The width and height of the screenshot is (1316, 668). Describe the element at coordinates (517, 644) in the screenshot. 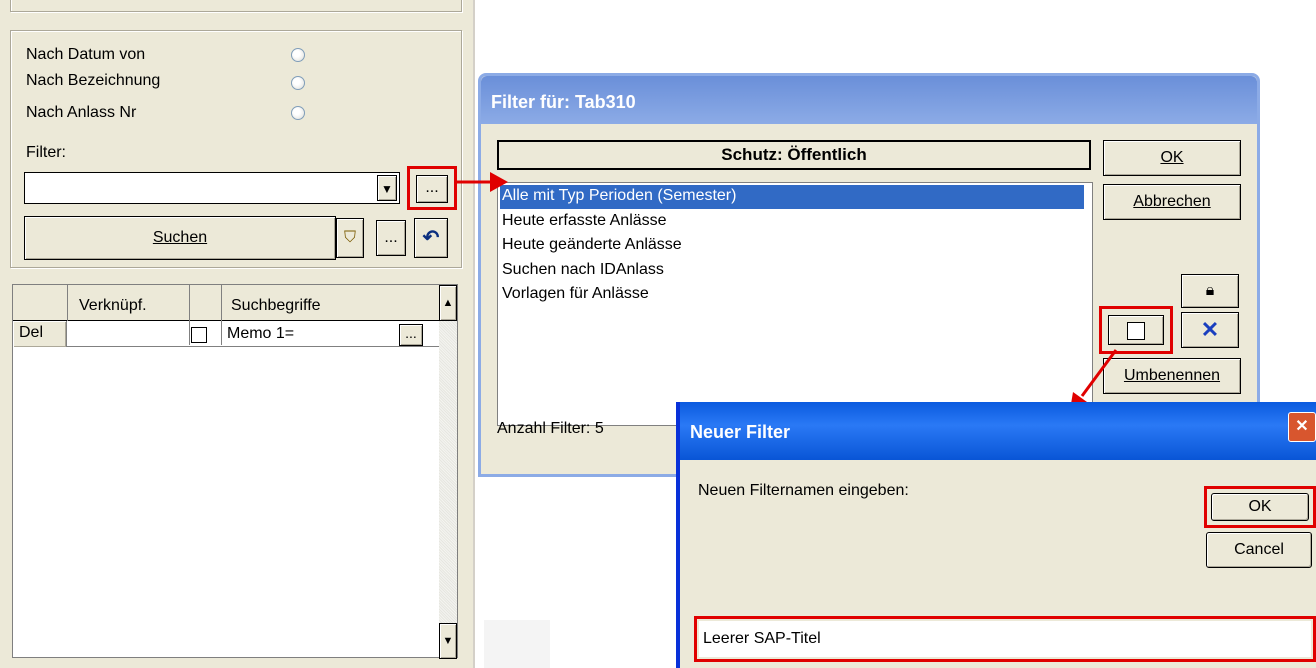

I see `background-fragment` at that location.